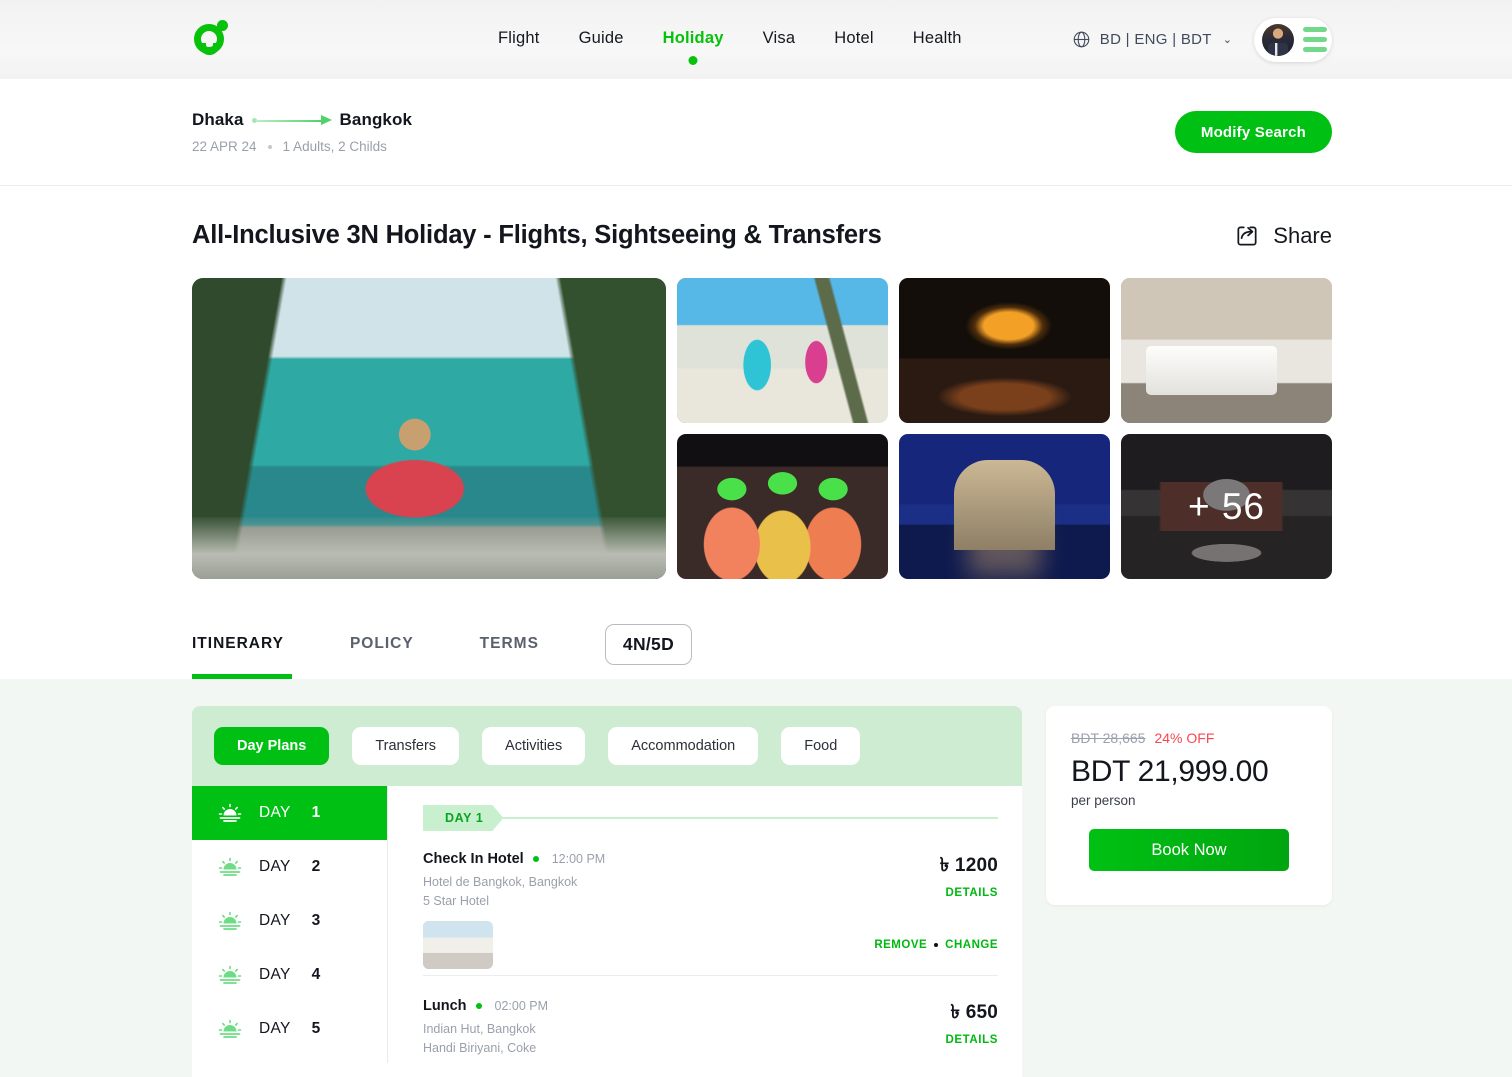 This screenshot has height=1077, width=1512. I want to click on tab-label: ITINERARY, so click(238, 643).